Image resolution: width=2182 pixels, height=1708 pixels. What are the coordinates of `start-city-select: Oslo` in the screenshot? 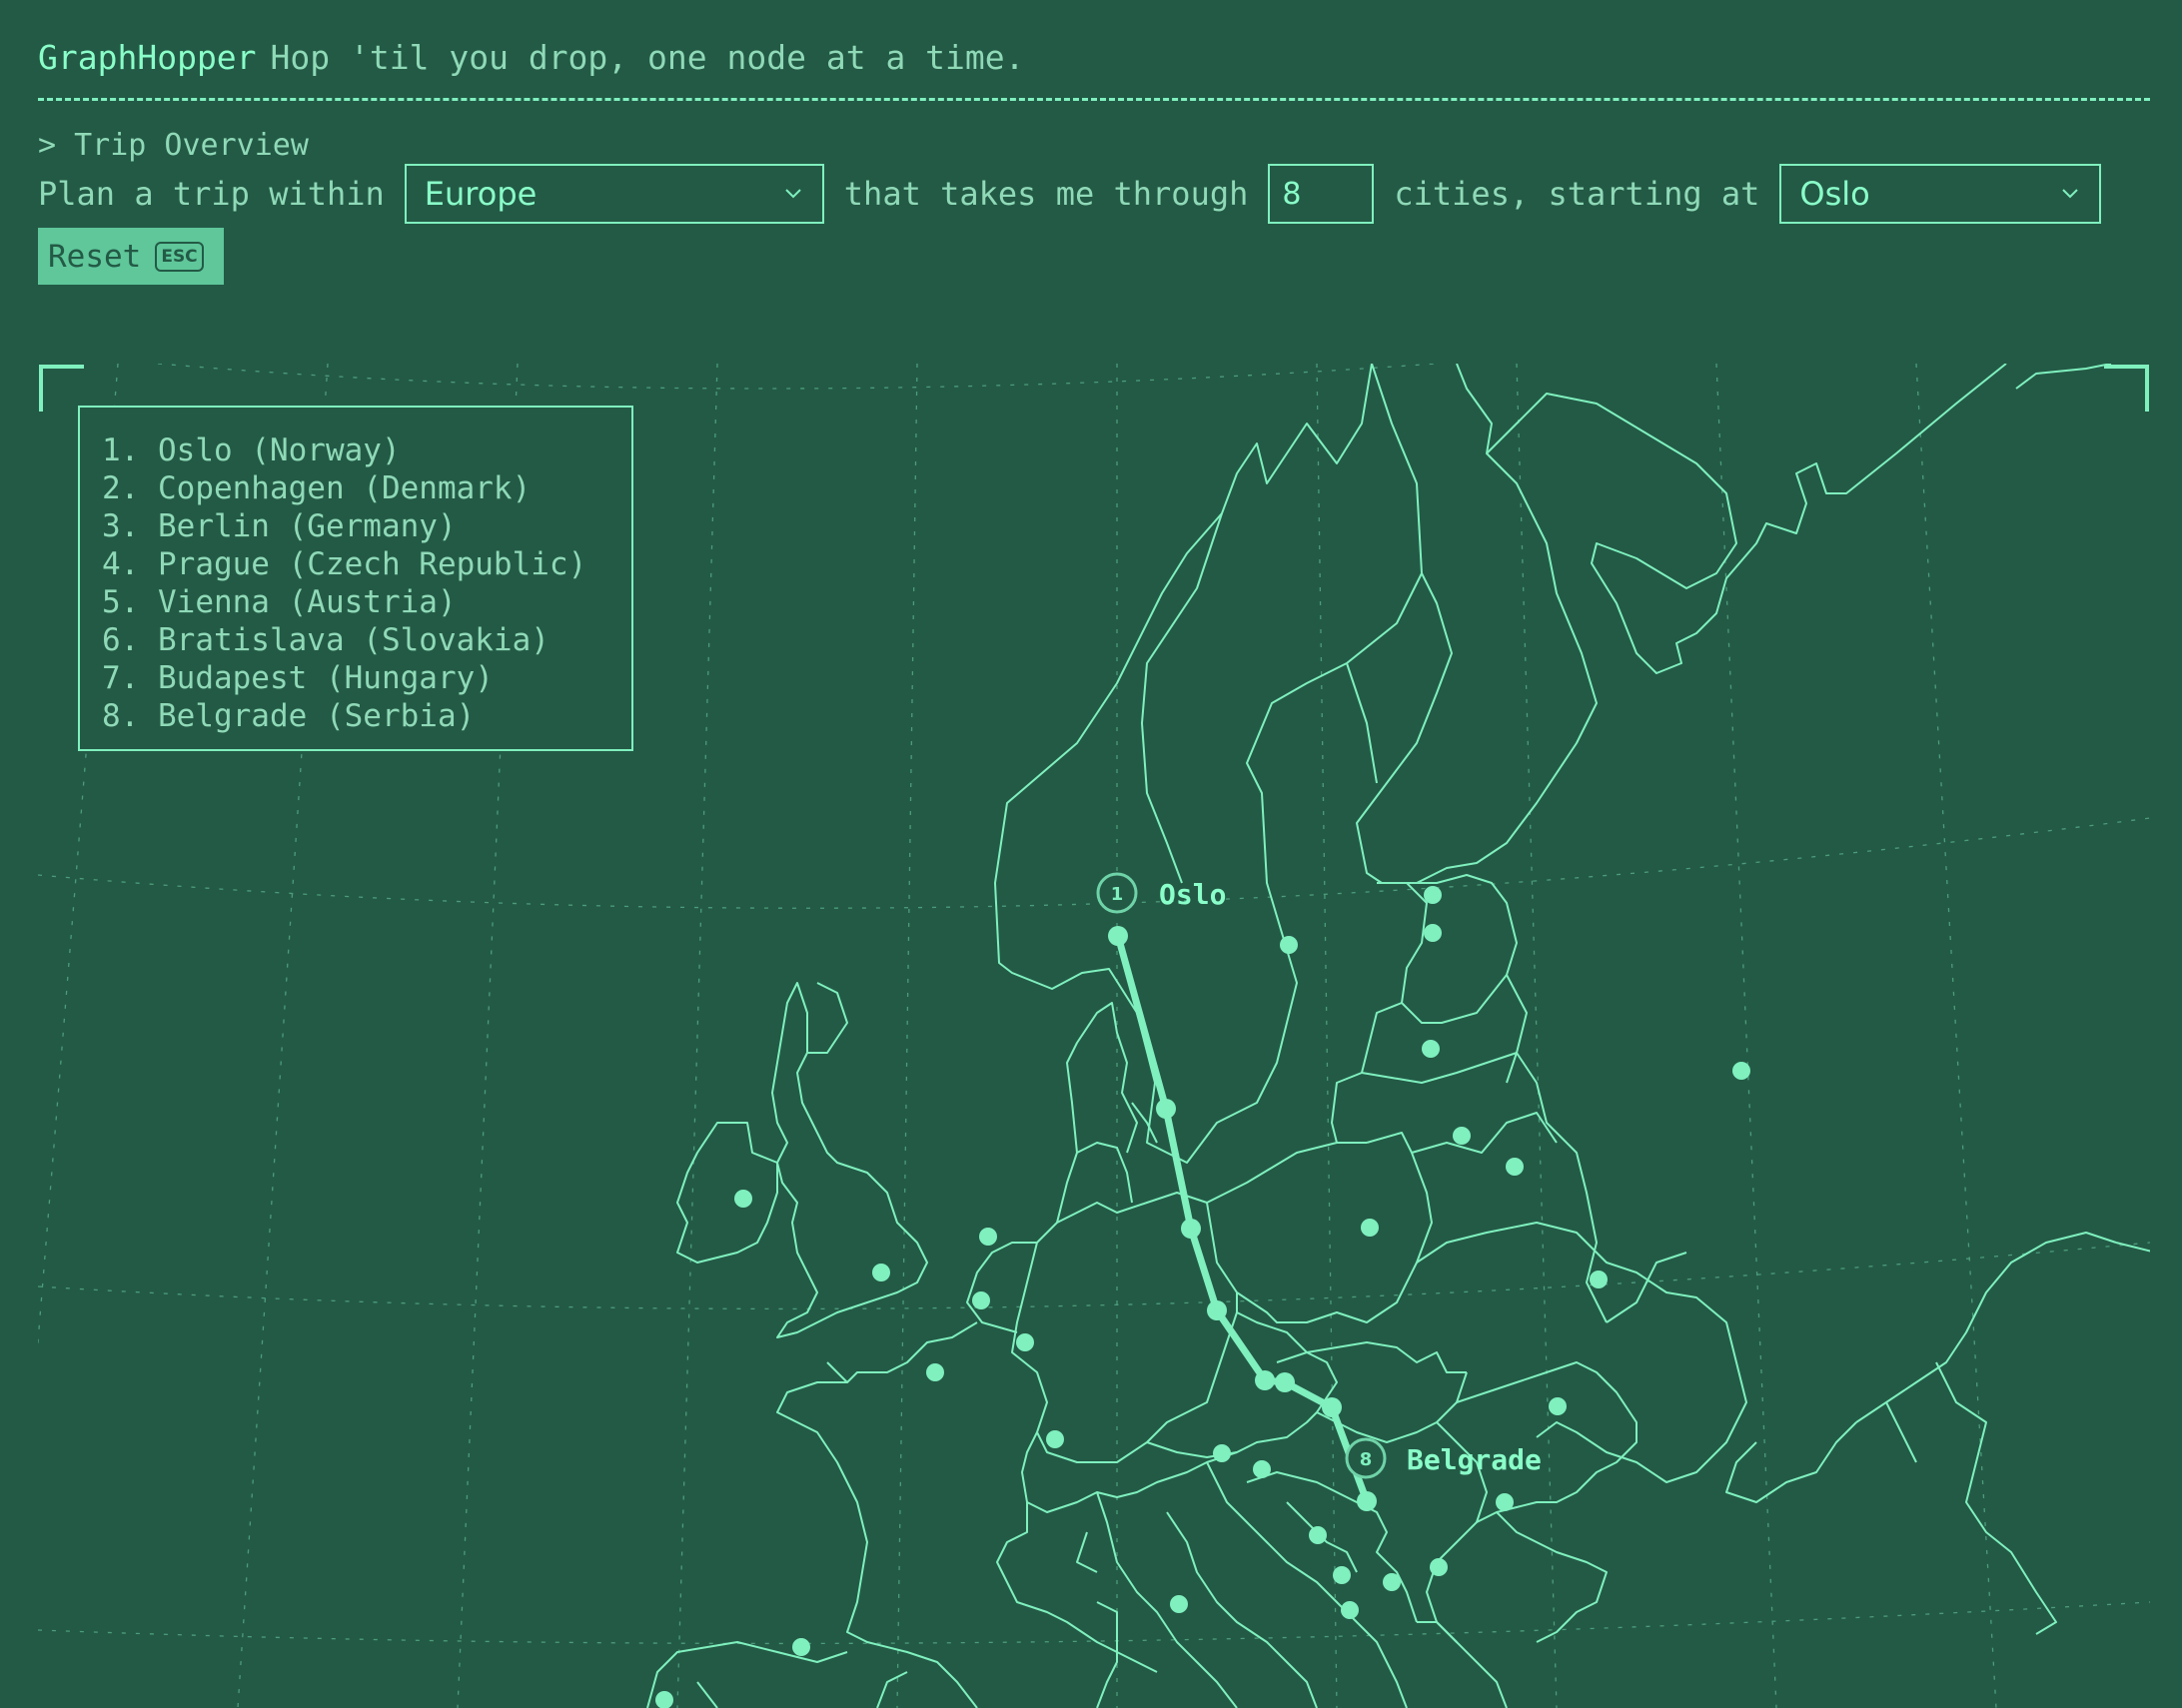 It's located at (1941, 194).